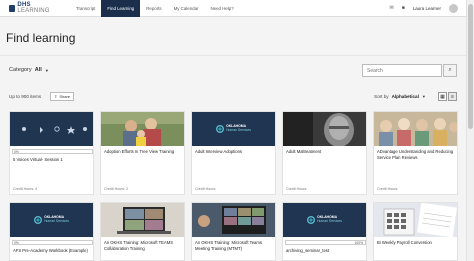 This screenshot has width=474, height=261. I want to click on logo-sub-text: LEARNING, so click(33, 11).